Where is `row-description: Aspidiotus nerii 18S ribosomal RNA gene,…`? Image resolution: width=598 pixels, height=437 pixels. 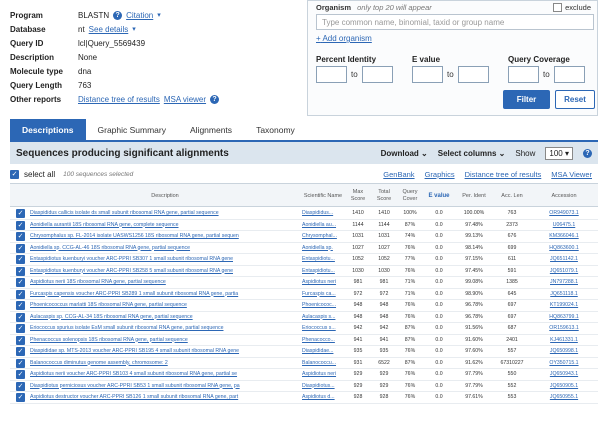 row-description: Aspidiotus nerii 18S ribosomal RNA gene,… is located at coordinates (165, 282).